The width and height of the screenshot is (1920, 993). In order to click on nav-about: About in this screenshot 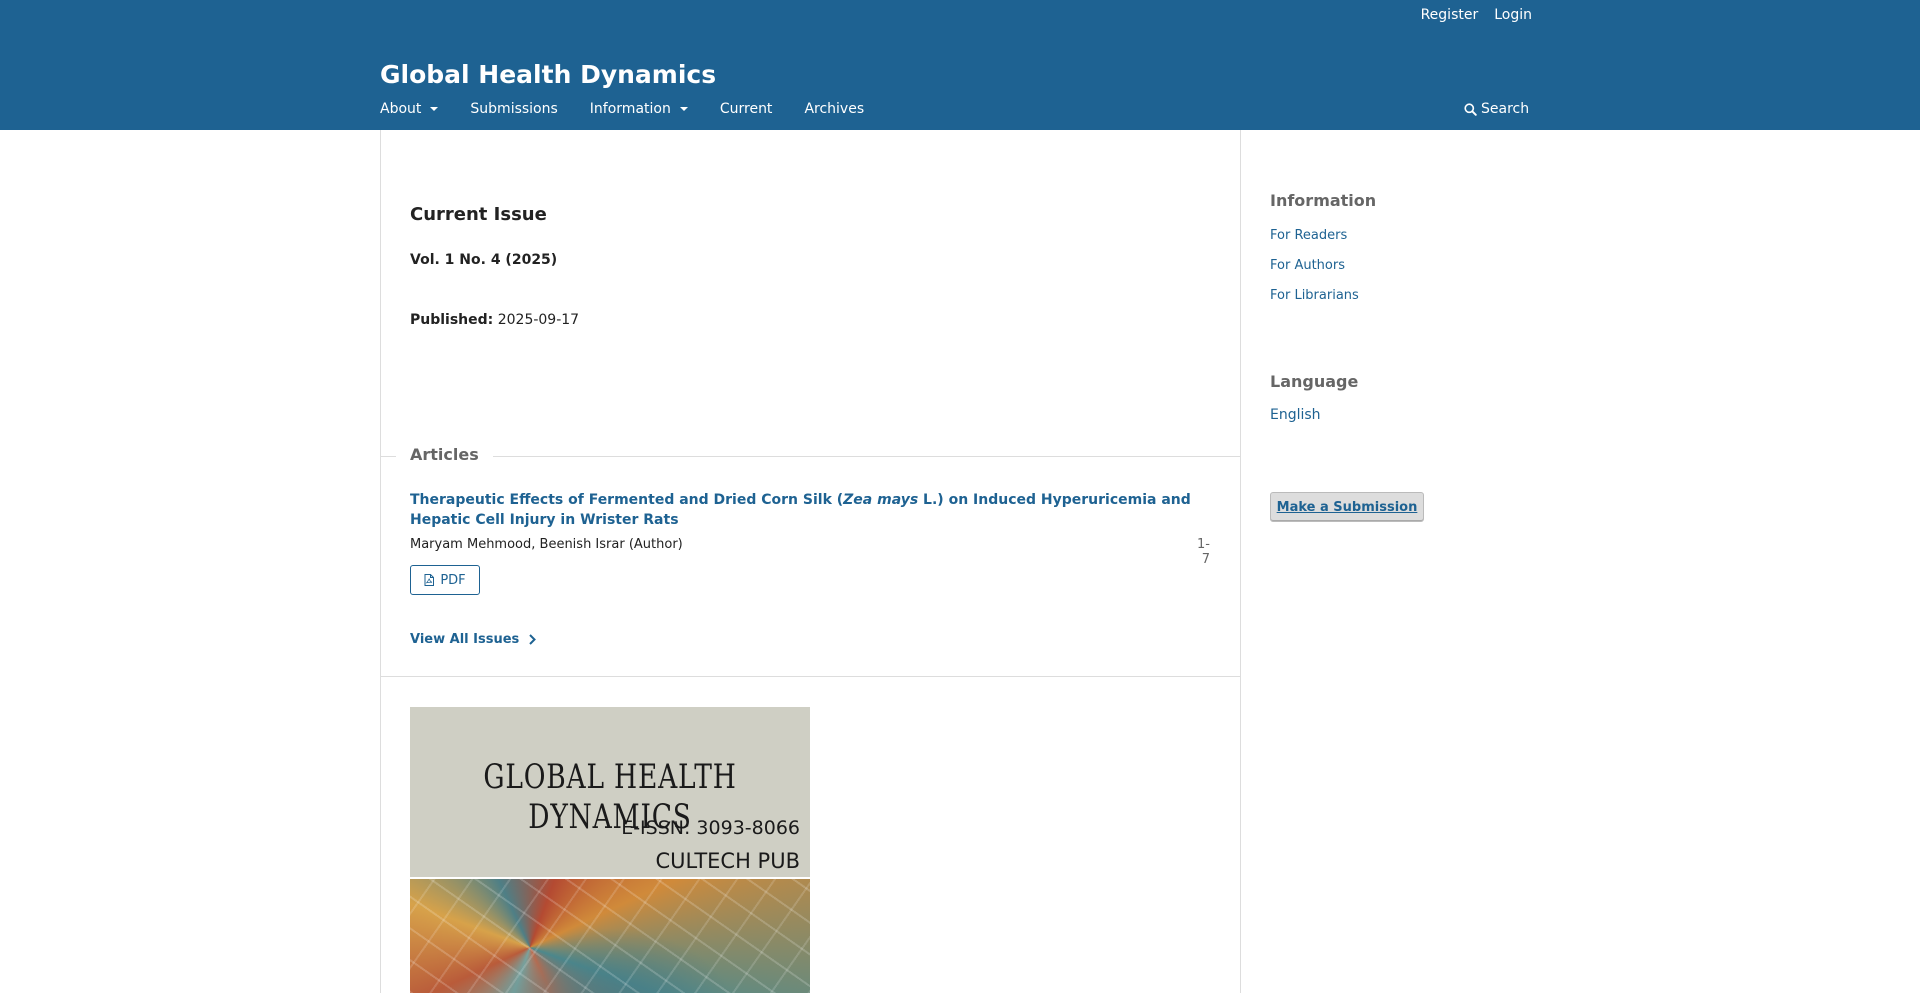, I will do `click(409, 109)`.